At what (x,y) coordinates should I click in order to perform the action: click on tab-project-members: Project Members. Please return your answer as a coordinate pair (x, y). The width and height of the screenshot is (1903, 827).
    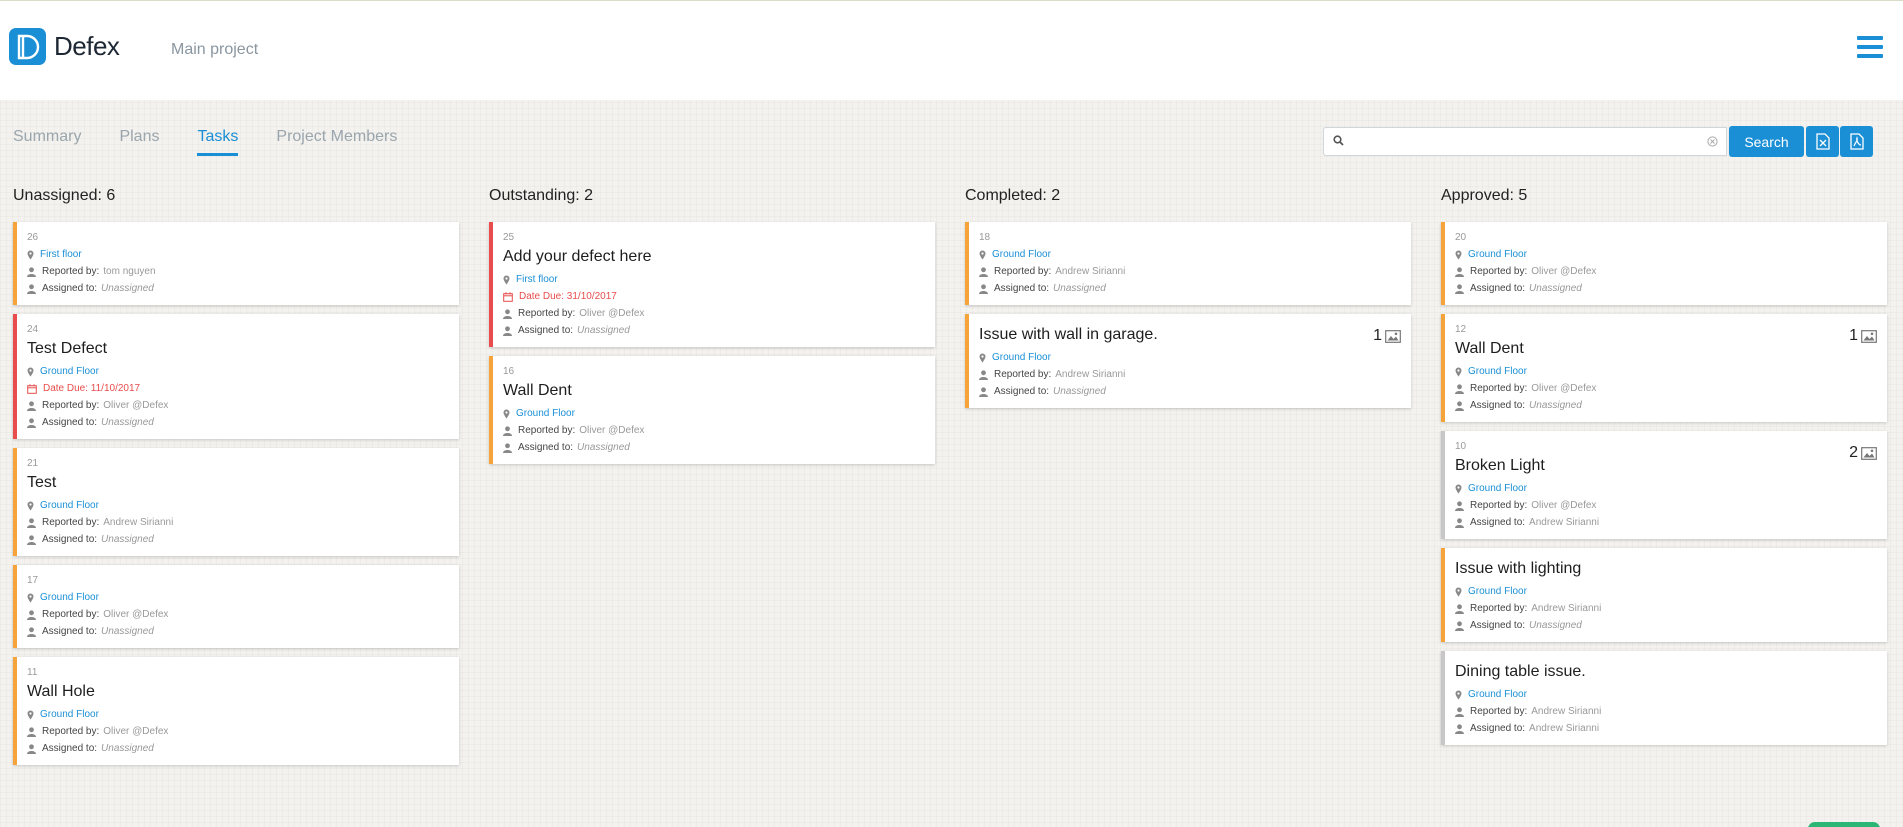
    Looking at the image, I should click on (336, 142).